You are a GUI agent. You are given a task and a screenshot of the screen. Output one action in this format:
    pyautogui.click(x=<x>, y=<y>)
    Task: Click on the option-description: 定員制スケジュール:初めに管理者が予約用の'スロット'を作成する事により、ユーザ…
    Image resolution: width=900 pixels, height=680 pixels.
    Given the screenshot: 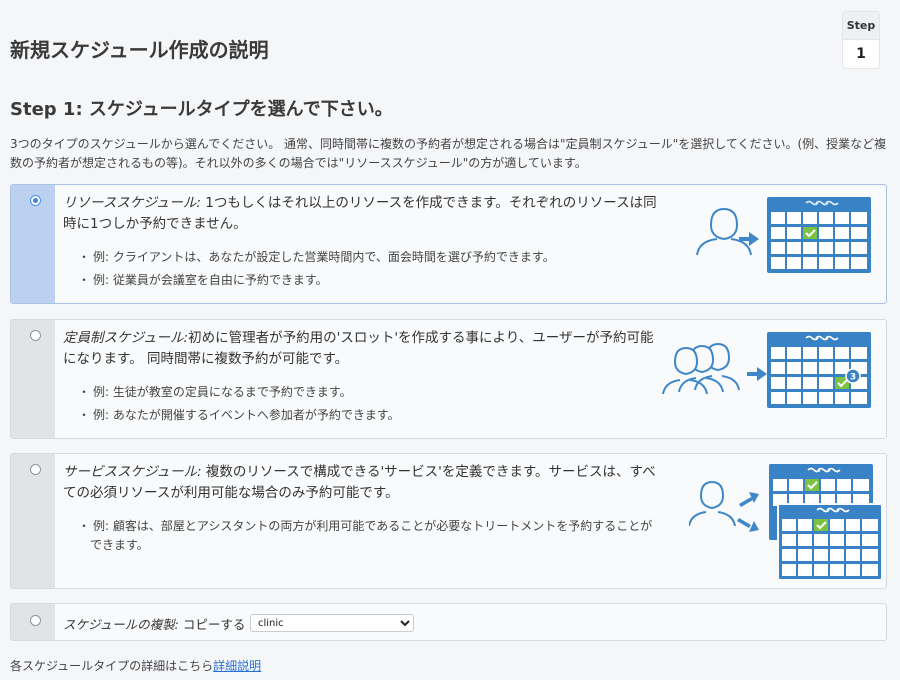 What is the action you would take?
    pyautogui.click(x=363, y=349)
    